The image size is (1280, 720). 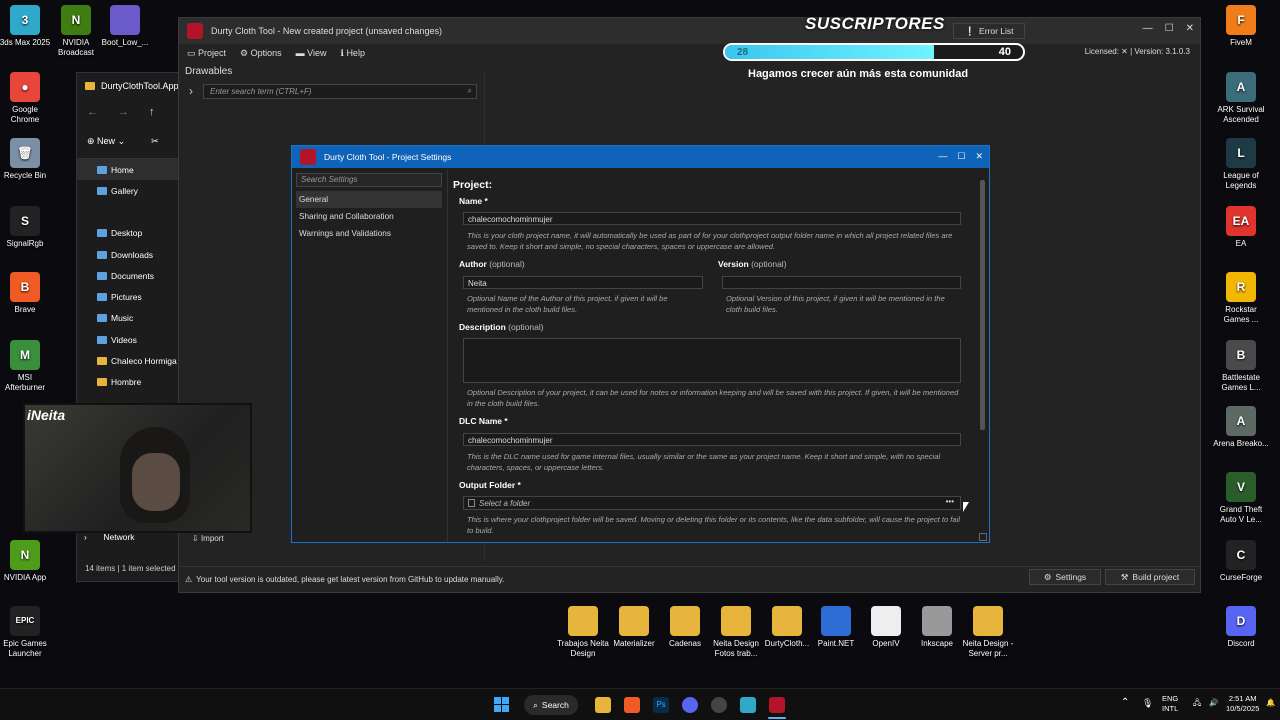 I want to click on back-icon: ←, so click(x=92, y=112).